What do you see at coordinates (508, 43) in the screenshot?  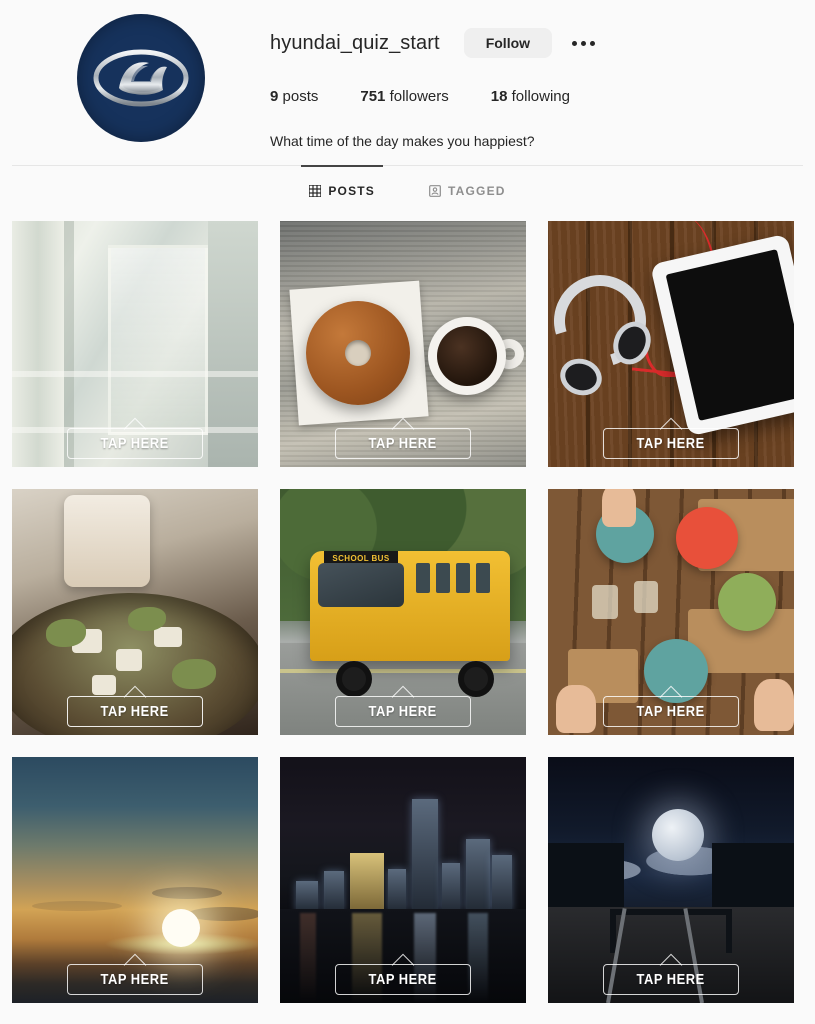 I see `follow-button: Follow` at bounding box center [508, 43].